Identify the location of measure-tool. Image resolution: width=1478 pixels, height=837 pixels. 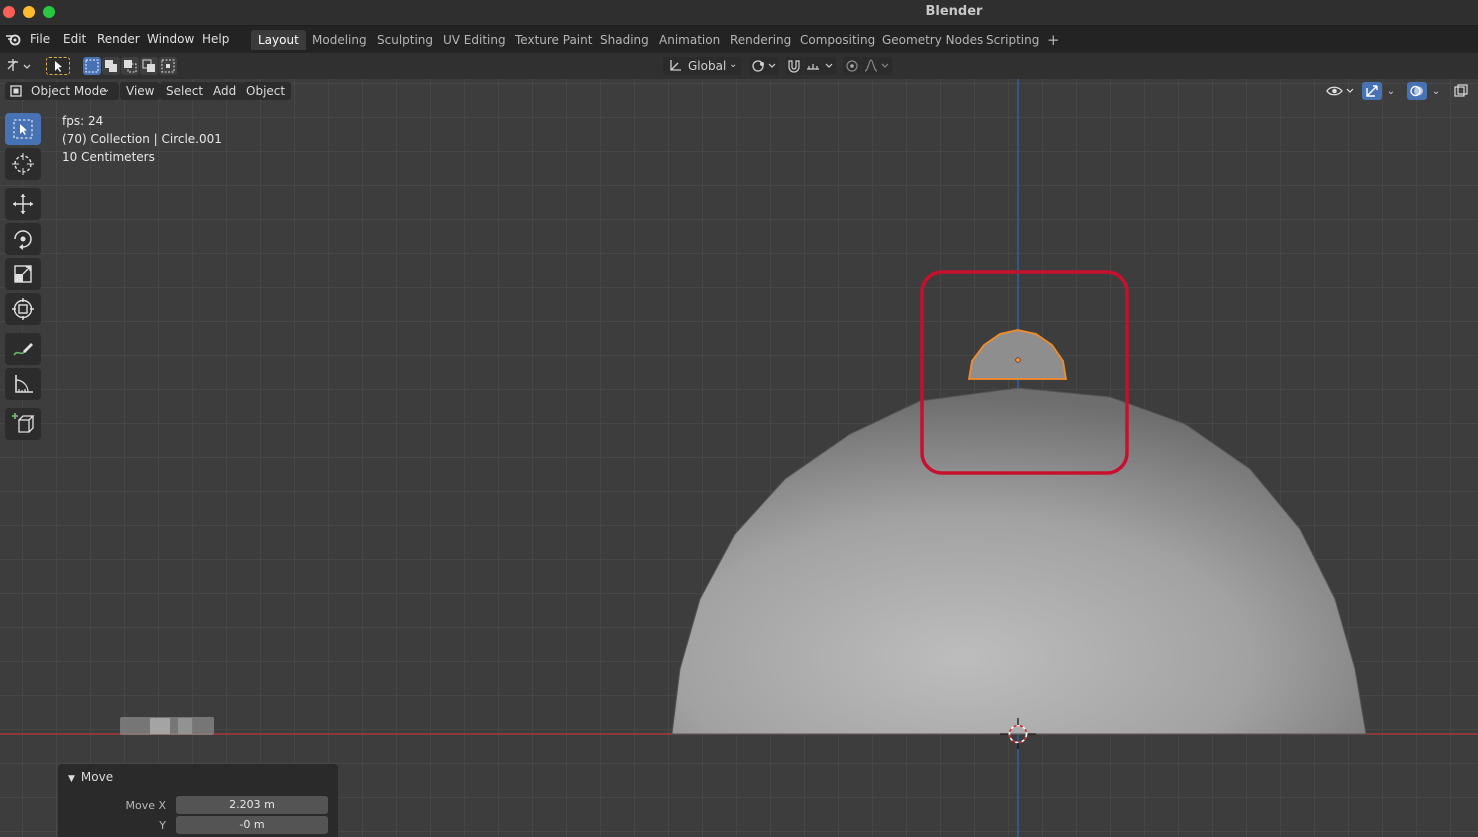
(23, 384).